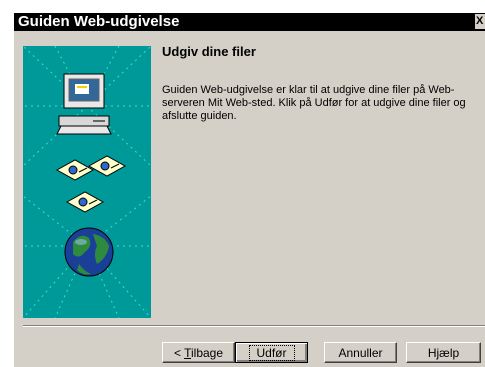 The image size is (485, 367). Describe the element at coordinates (209, 51) in the screenshot. I see `page-heading: Udgiv dine filer` at that location.